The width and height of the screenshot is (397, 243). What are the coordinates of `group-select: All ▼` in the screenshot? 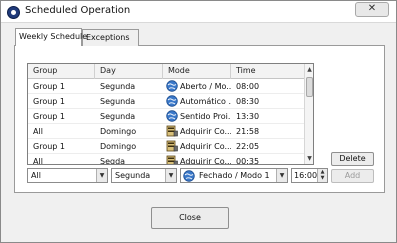 It's located at (67, 175).